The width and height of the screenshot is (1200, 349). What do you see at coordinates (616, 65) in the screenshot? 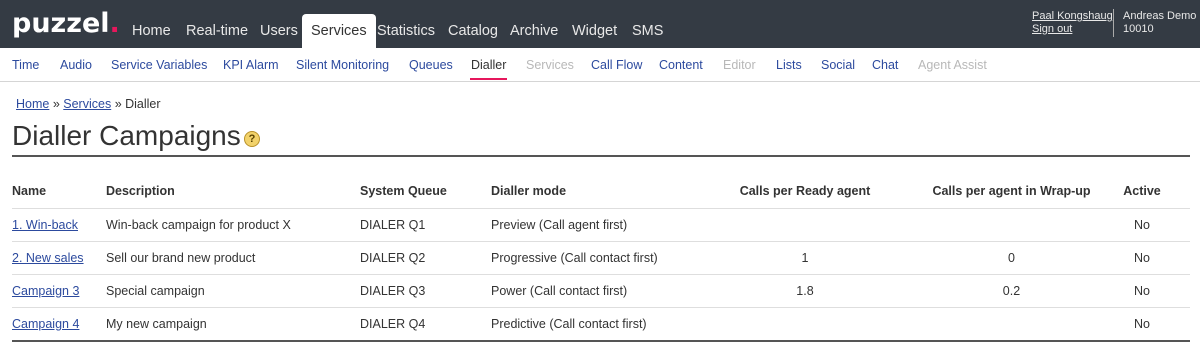
I see `subnav-call-flow: Call Flow` at bounding box center [616, 65].